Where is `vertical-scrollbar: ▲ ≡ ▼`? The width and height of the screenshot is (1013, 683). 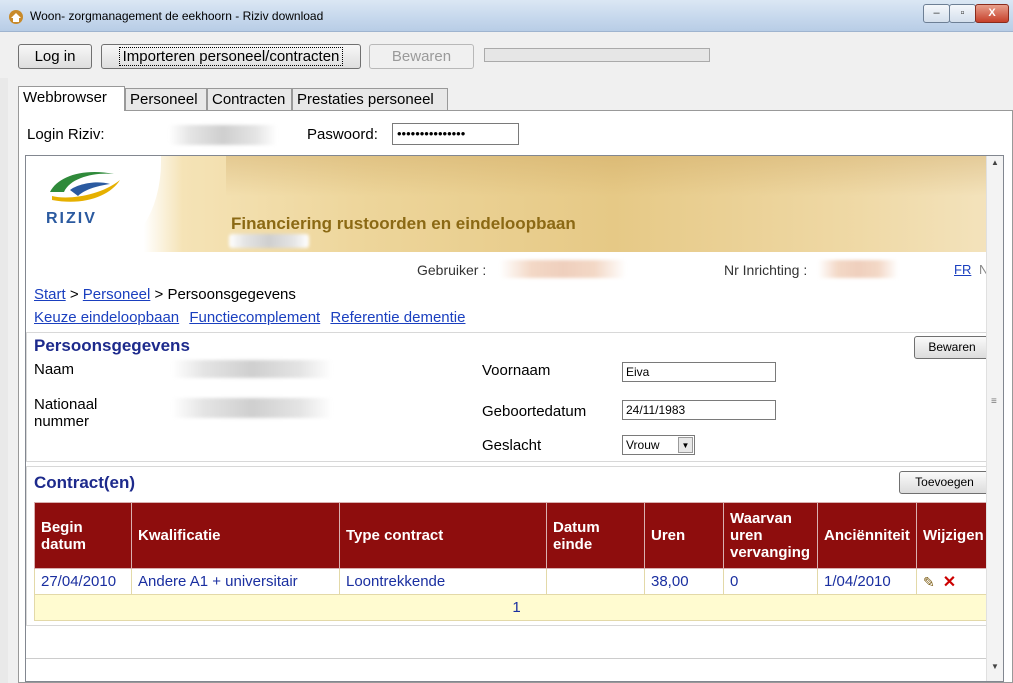
vertical-scrollbar: ▲ ≡ ▼ is located at coordinates (994, 418).